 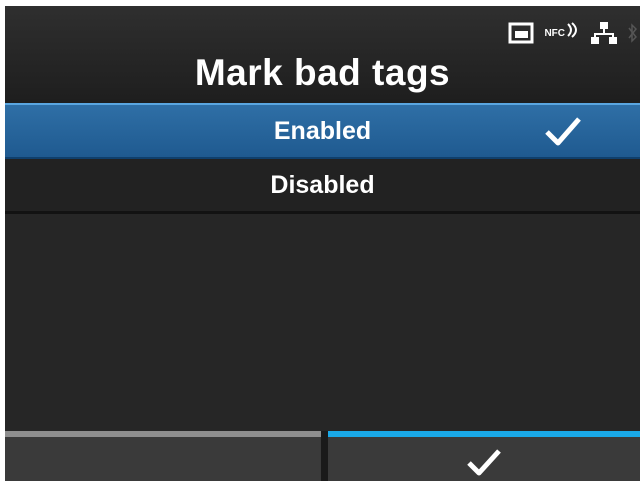 I want to click on function-key-divider, so click(x=324, y=456).